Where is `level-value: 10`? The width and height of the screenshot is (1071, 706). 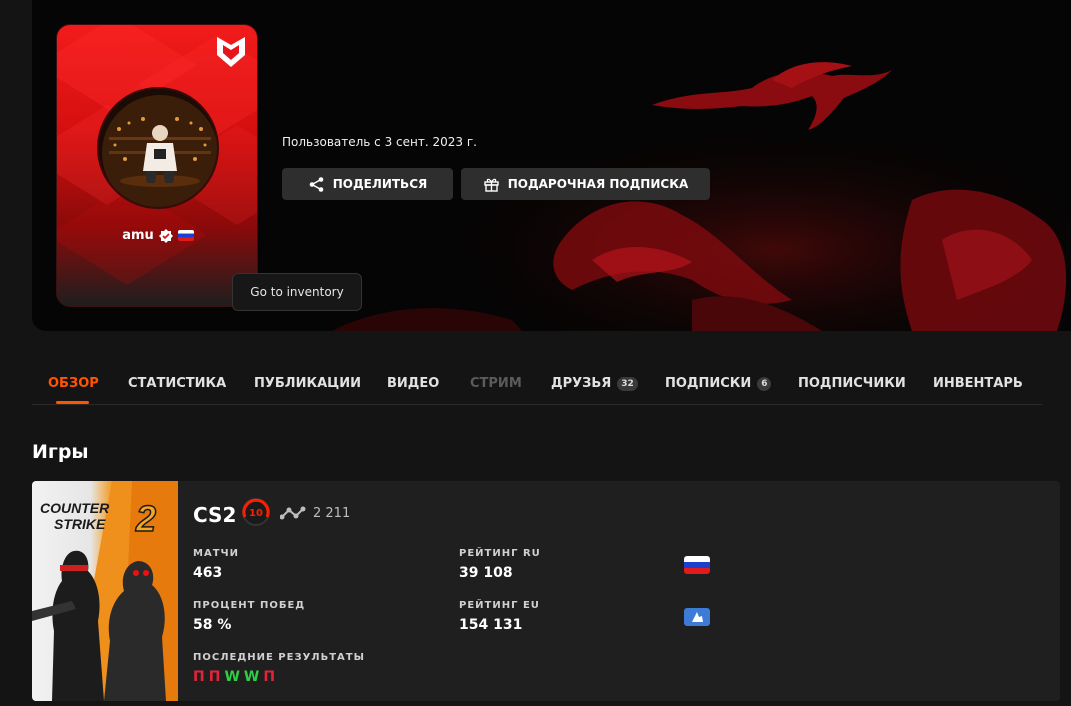 level-value: 10 is located at coordinates (256, 513).